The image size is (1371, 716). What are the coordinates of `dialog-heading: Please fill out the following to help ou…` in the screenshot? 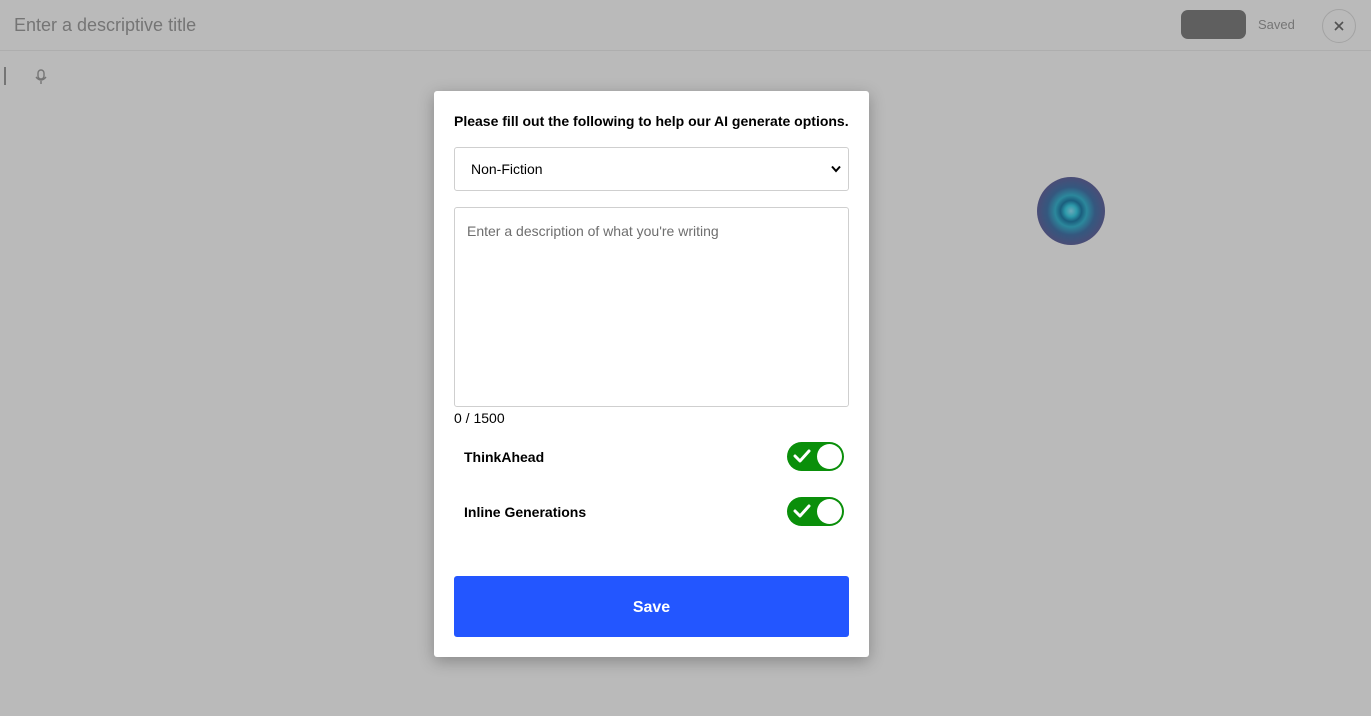 It's located at (651, 121).